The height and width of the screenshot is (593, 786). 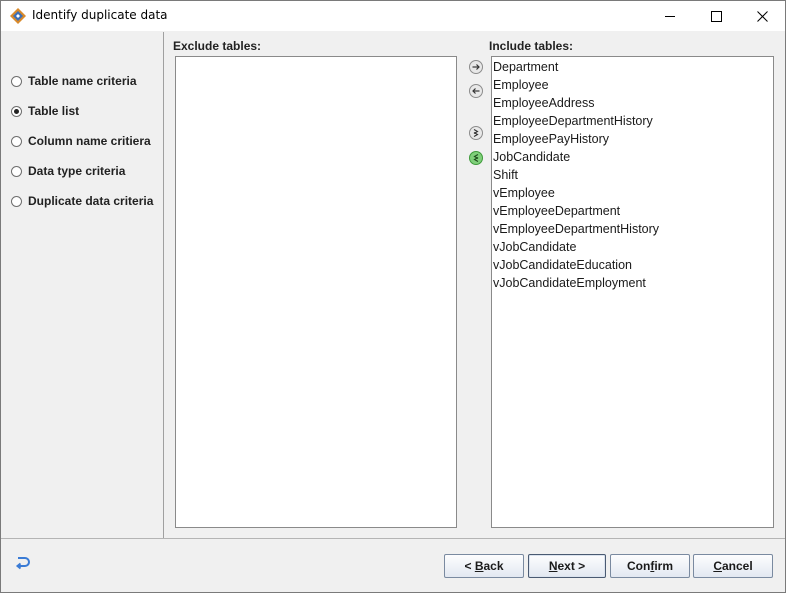 What do you see at coordinates (16, 141) in the screenshot?
I see `radio-column-name-criteria` at bounding box center [16, 141].